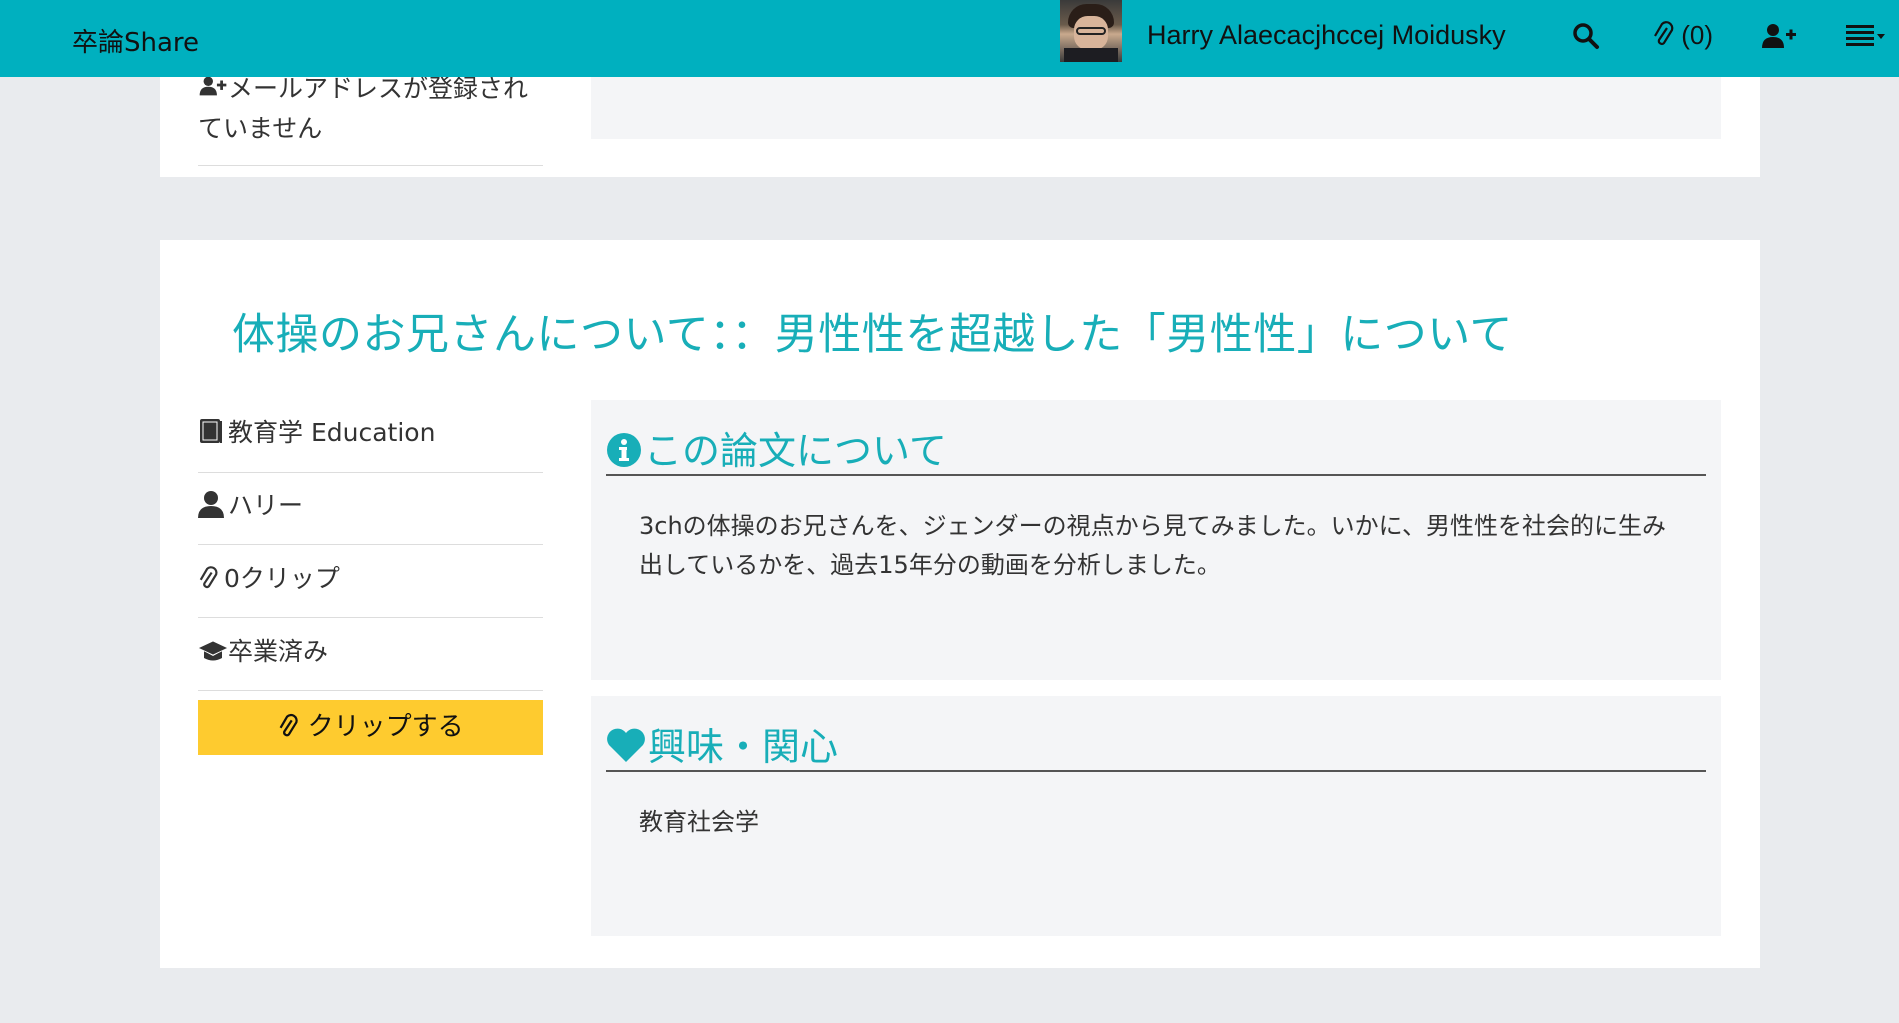 The width and height of the screenshot is (1899, 1023). Describe the element at coordinates (370, 115) in the screenshot. I see `email-notice: メールアドレスが登録され ていません` at that location.